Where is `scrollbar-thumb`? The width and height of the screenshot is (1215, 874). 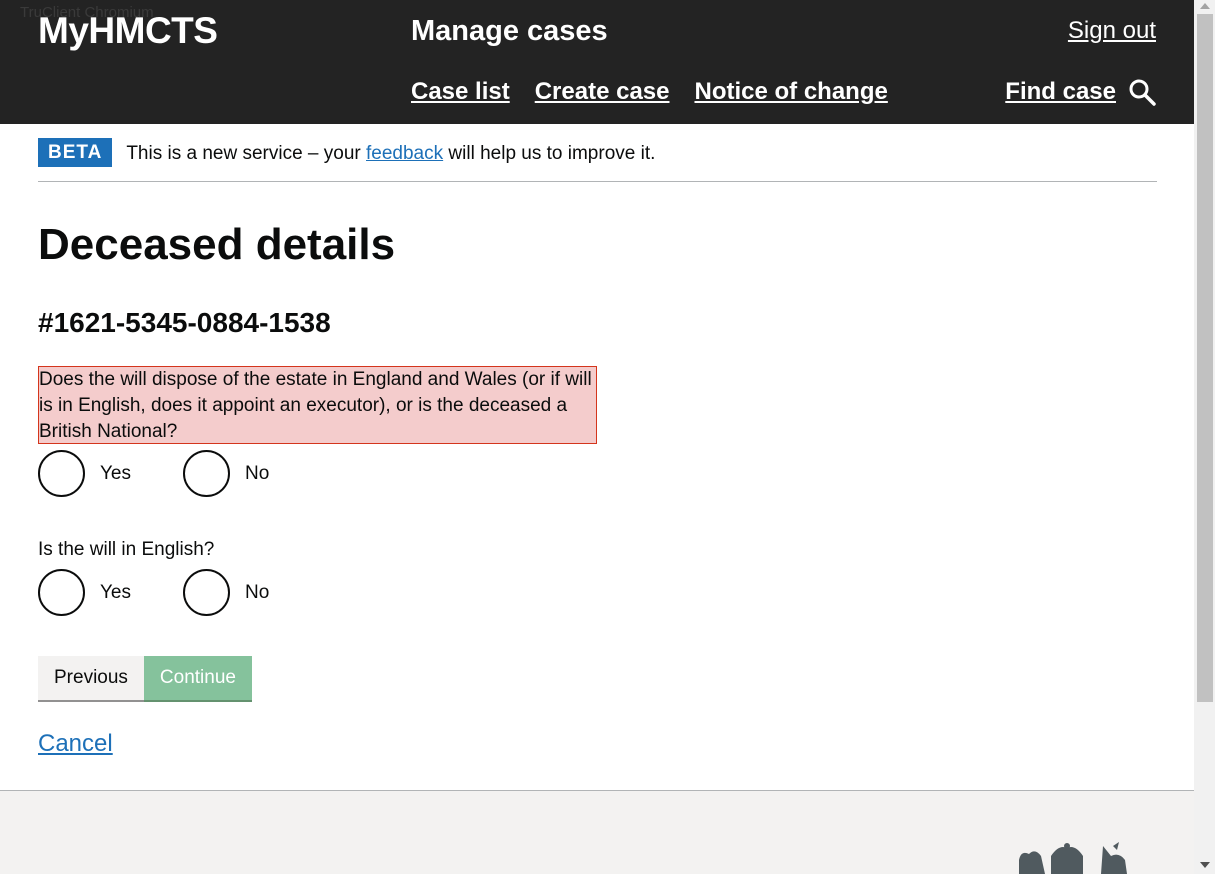 scrollbar-thumb is located at coordinates (1205, 358).